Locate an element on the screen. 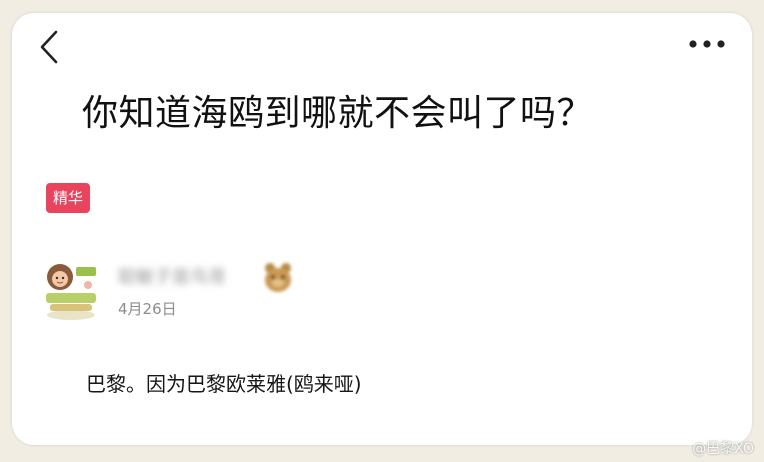  bear-emoji-icon is located at coordinates (278, 277).